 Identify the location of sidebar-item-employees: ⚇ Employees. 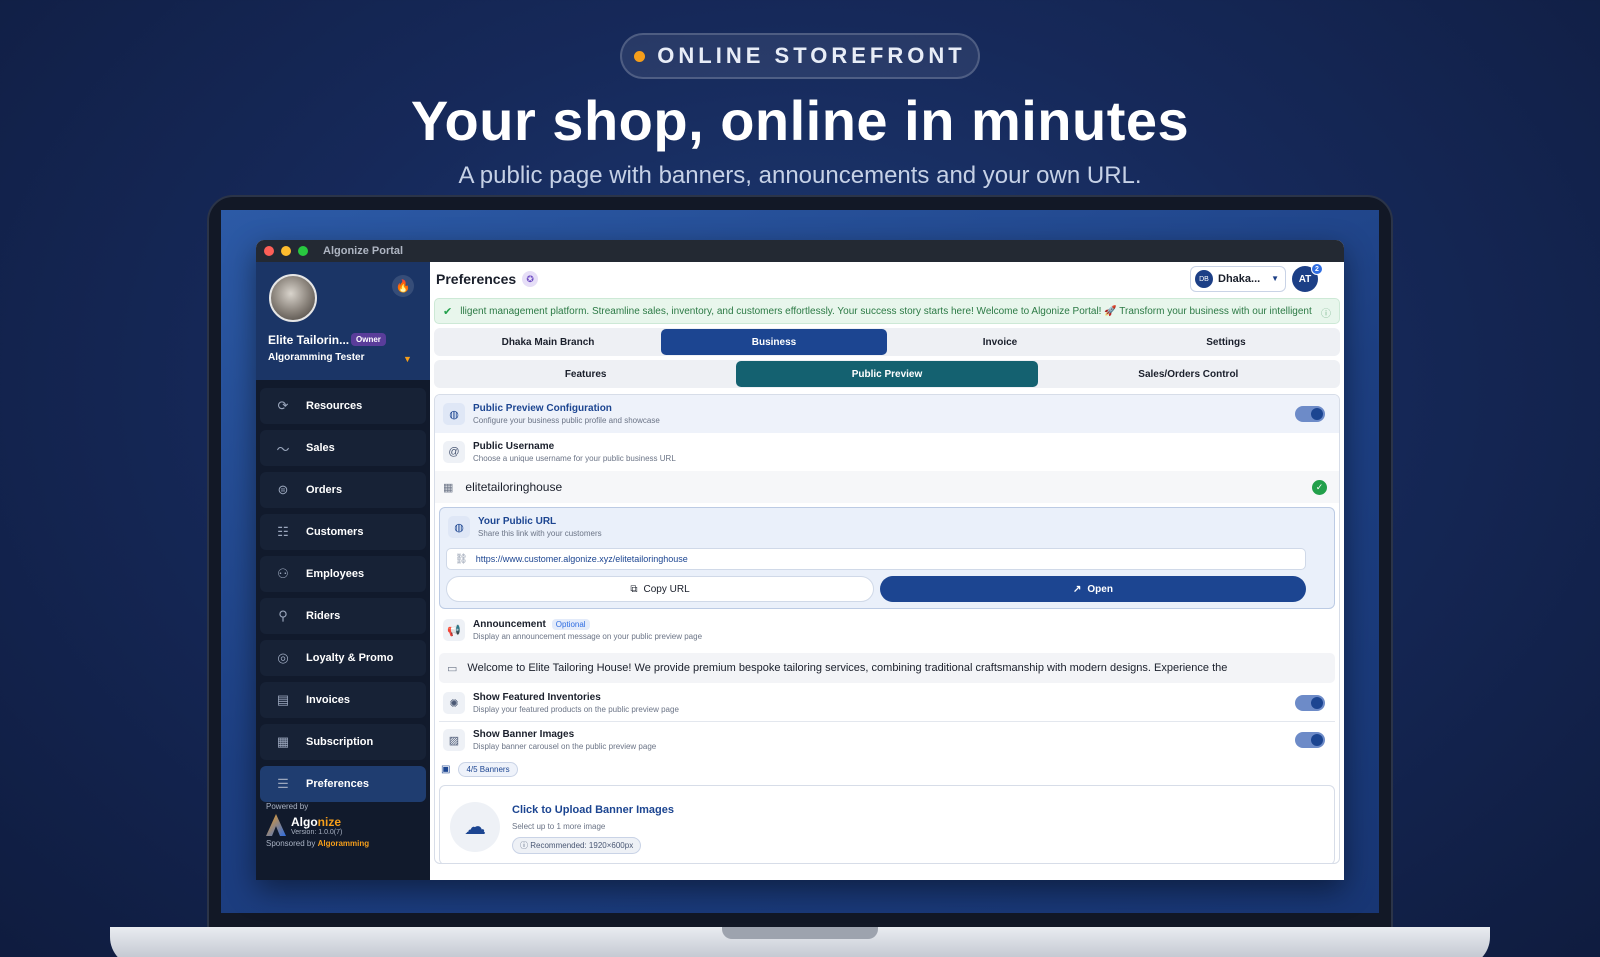
(343, 574).